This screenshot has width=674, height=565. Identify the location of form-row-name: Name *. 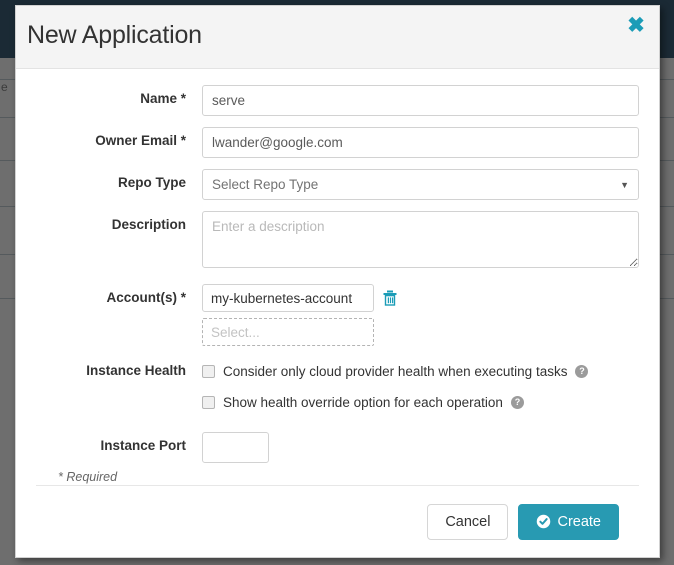
(337, 100).